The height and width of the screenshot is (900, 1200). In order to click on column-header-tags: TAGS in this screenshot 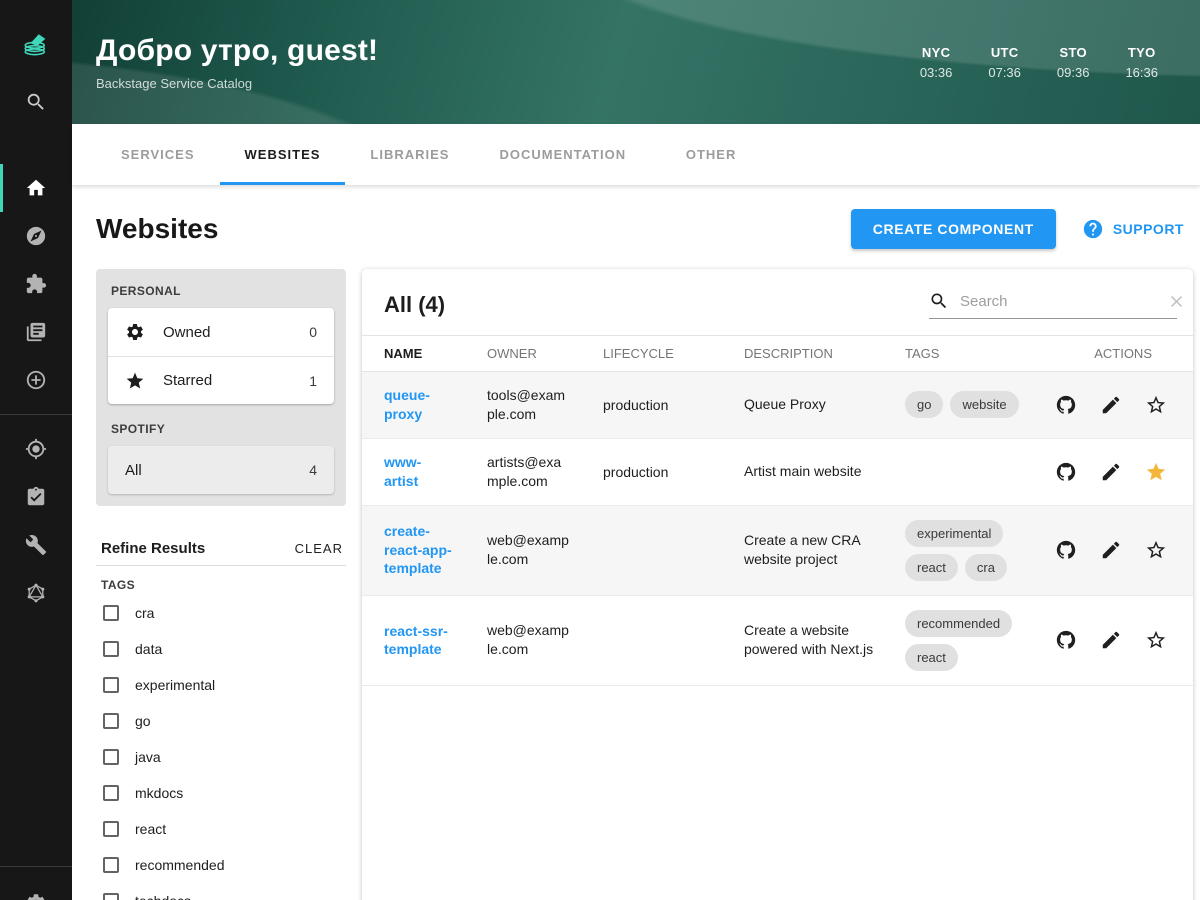, I will do `click(980, 353)`.